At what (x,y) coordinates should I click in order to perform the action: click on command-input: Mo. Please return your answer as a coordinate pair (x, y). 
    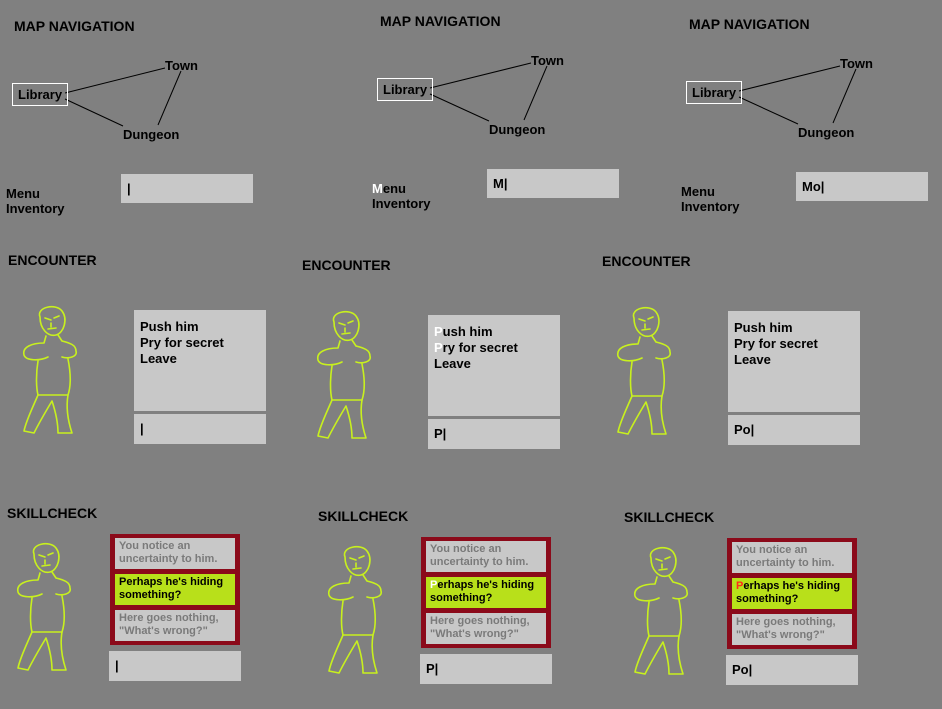
    Looking at the image, I should click on (862, 186).